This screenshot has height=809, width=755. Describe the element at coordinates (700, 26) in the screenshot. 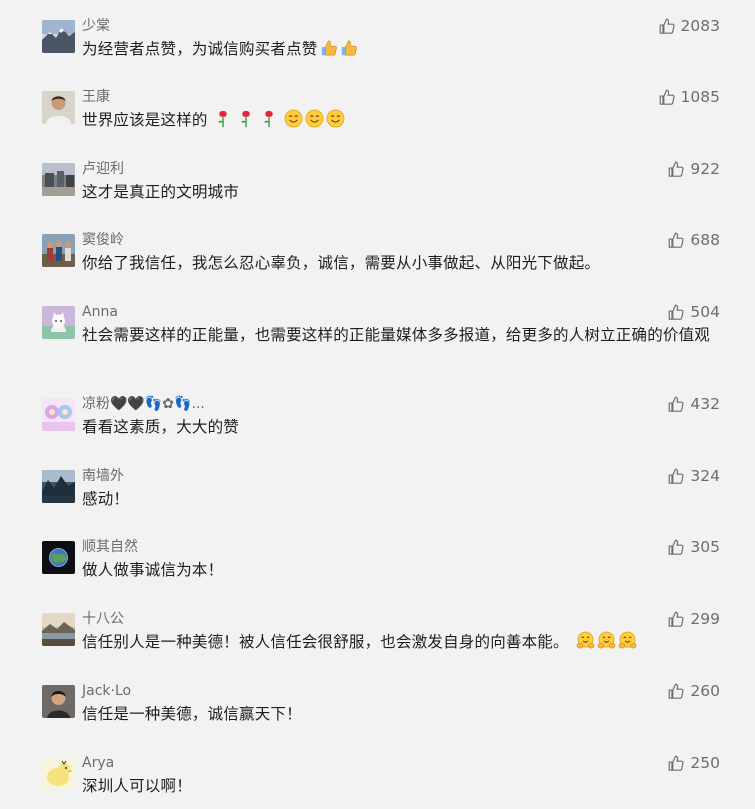

I see `like-count: 2083` at that location.